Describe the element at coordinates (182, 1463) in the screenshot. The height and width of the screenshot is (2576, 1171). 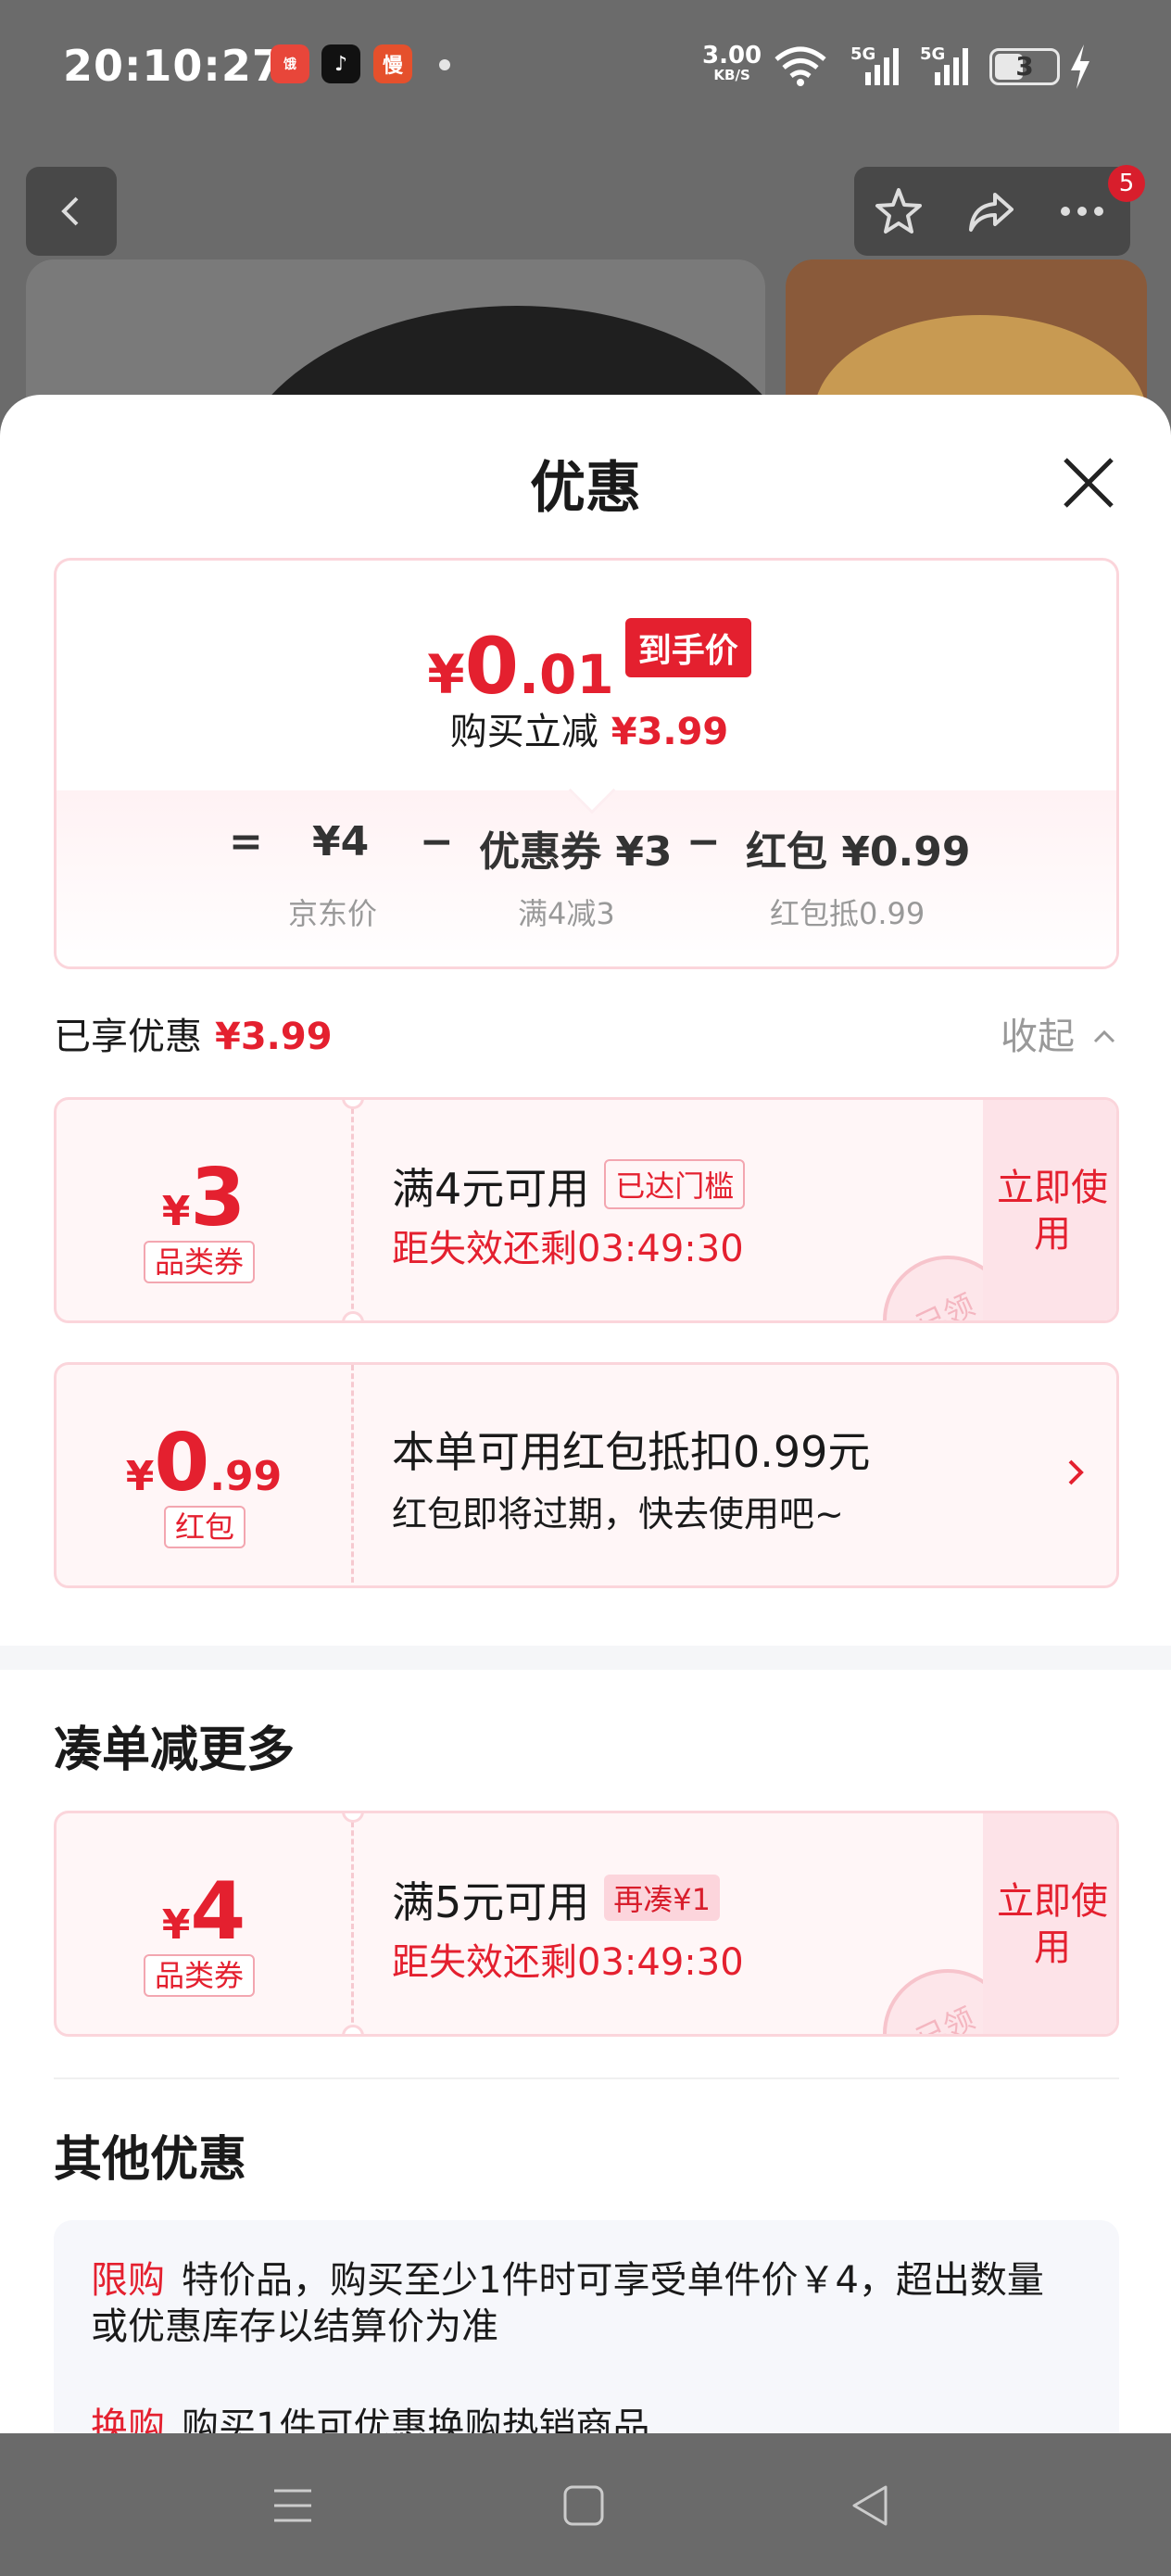
I see `redpacket-value: 0` at that location.